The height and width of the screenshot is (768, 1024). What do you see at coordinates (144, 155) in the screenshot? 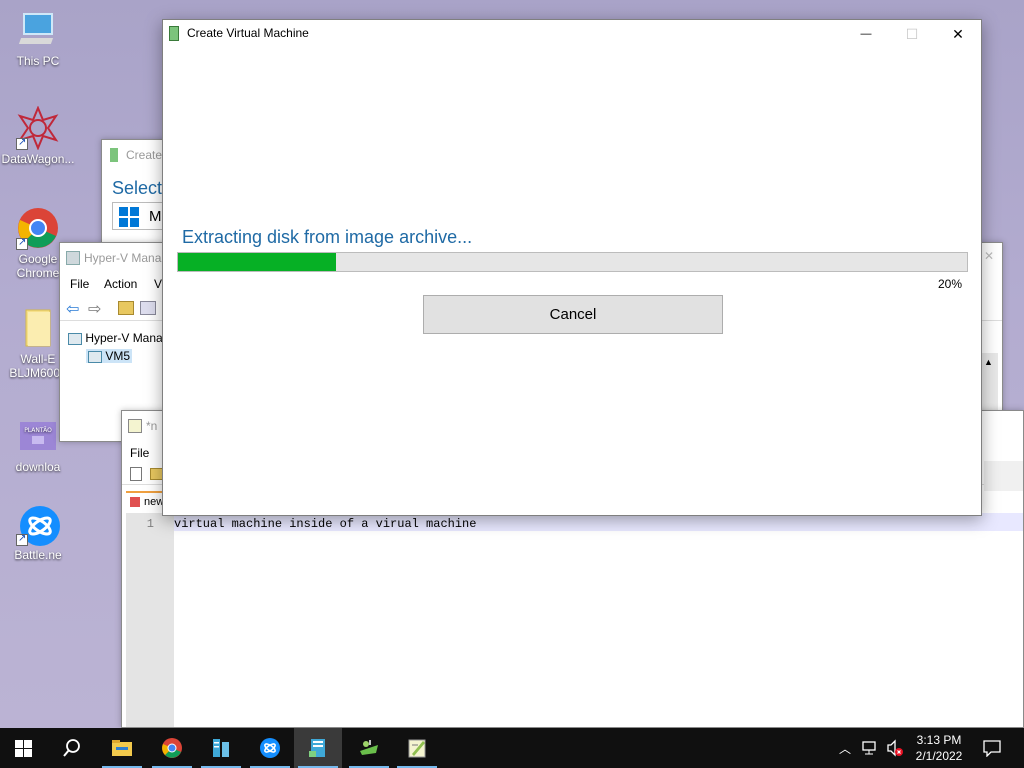
I see `window-title: Create` at bounding box center [144, 155].